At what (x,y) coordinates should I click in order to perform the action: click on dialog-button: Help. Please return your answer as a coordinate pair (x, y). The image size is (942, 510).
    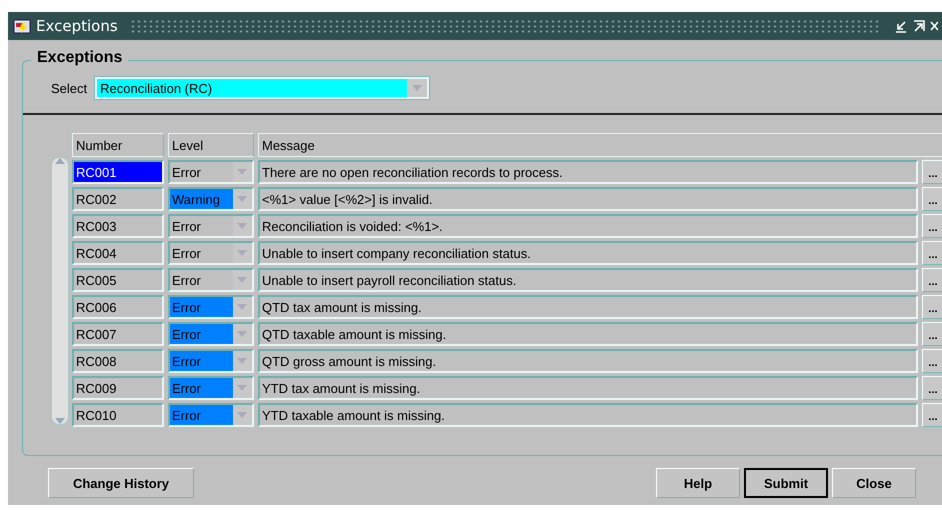
    Looking at the image, I should click on (698, 483).